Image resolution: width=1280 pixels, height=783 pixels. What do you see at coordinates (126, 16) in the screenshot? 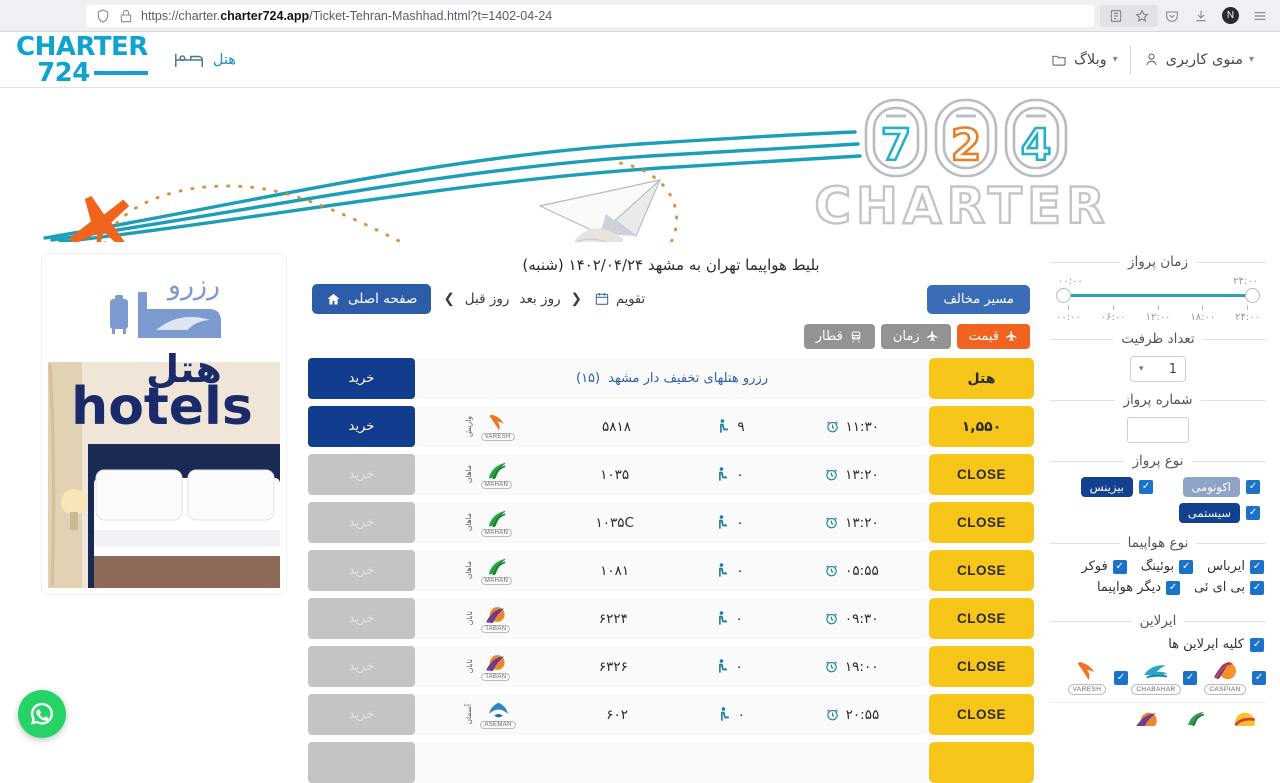
I see `lock-icon` at bounding box center [126, 16].